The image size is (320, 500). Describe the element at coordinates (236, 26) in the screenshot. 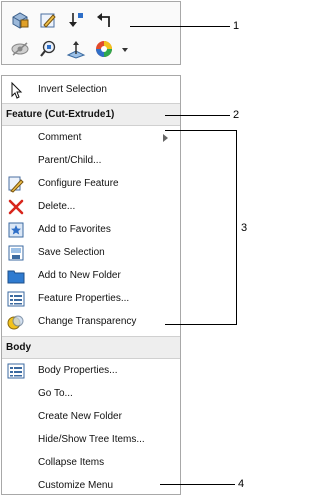

I see `callout-number-1: 1` at that location.